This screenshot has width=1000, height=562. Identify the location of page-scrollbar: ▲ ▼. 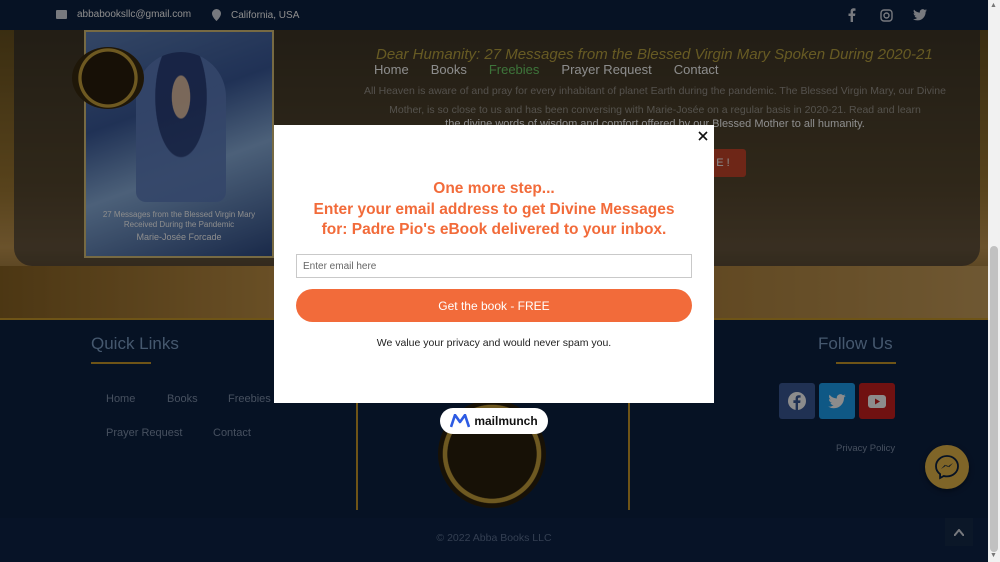
(994, 281).